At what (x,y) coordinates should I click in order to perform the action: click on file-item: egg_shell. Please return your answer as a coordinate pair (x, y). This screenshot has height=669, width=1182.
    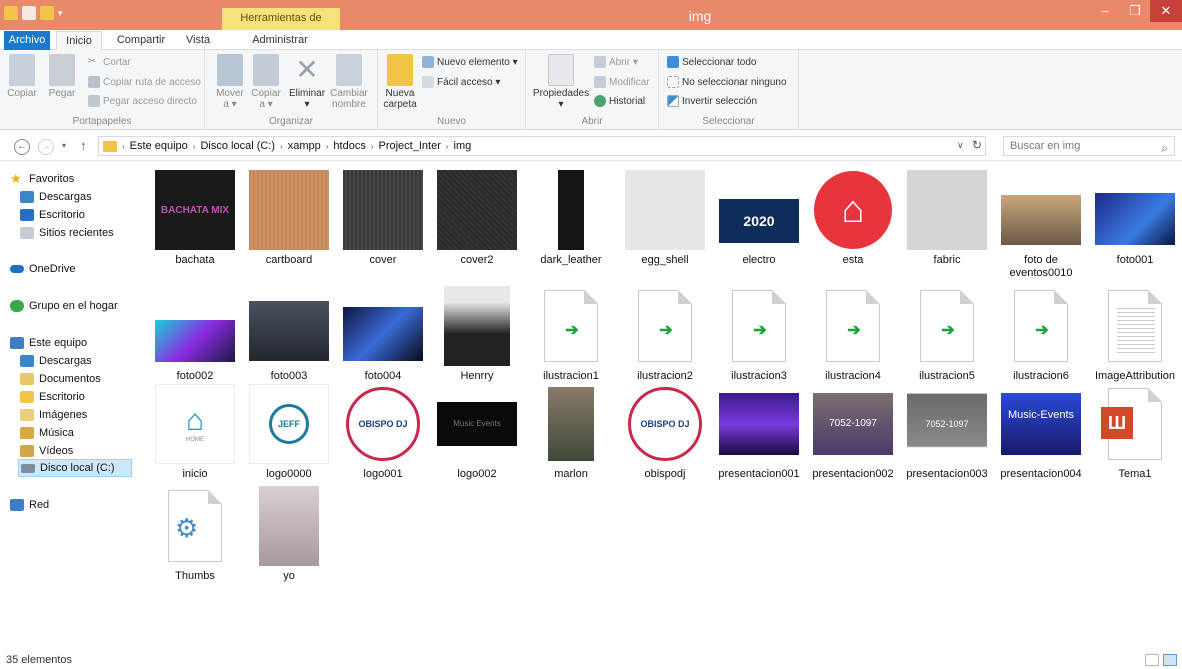
    Looking at the image, I should click on (665, 217).